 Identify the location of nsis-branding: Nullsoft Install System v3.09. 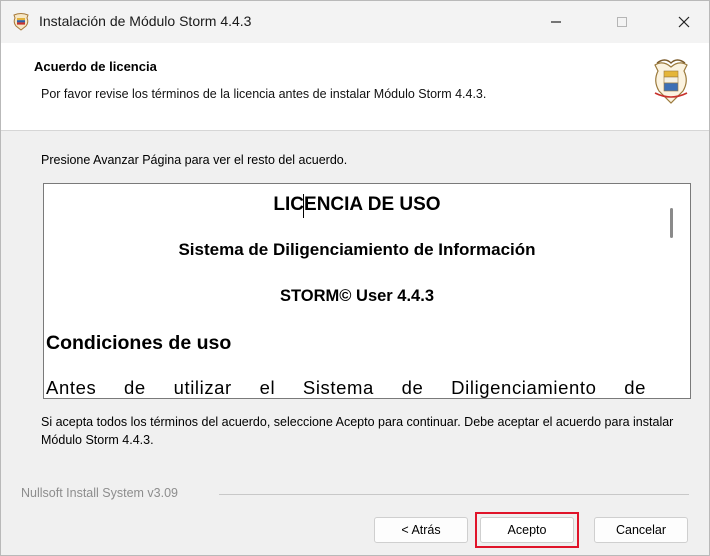
(100, 493).